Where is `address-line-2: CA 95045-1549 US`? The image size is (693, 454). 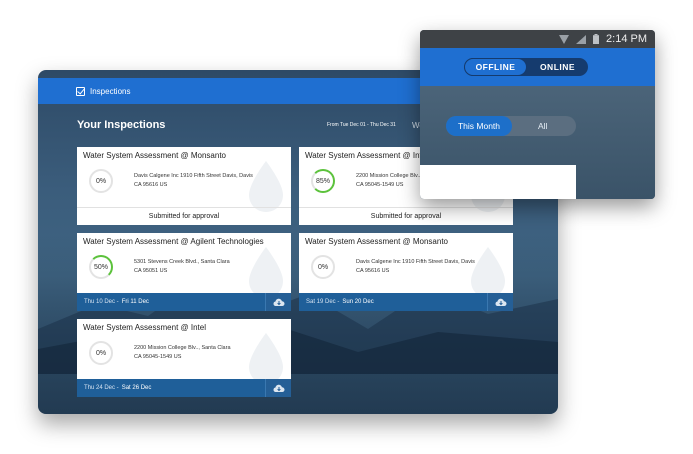
address-line-2: CA 95045-1549 US is located at coordinates (158, 356).